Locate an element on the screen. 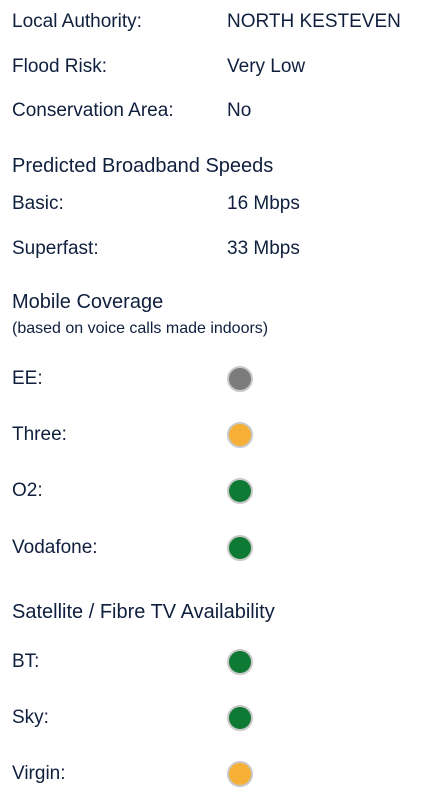 The image size is (421, 791). mobile-item-o2: O2: is located at coordinates (216, 491).